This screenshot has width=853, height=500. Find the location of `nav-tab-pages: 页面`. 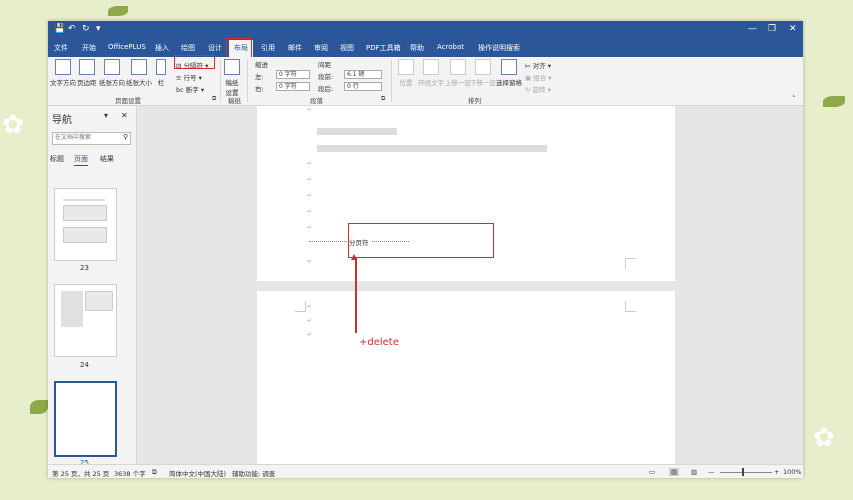

nav-tab-pages: 页面 is located at coordinates (81, 160).